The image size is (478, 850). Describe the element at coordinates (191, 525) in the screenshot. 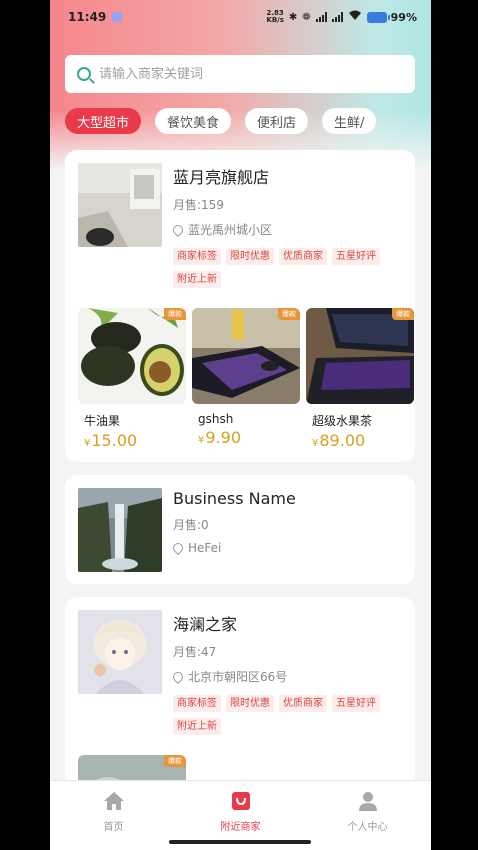

I see `store-sales: 月售:0` at that location.